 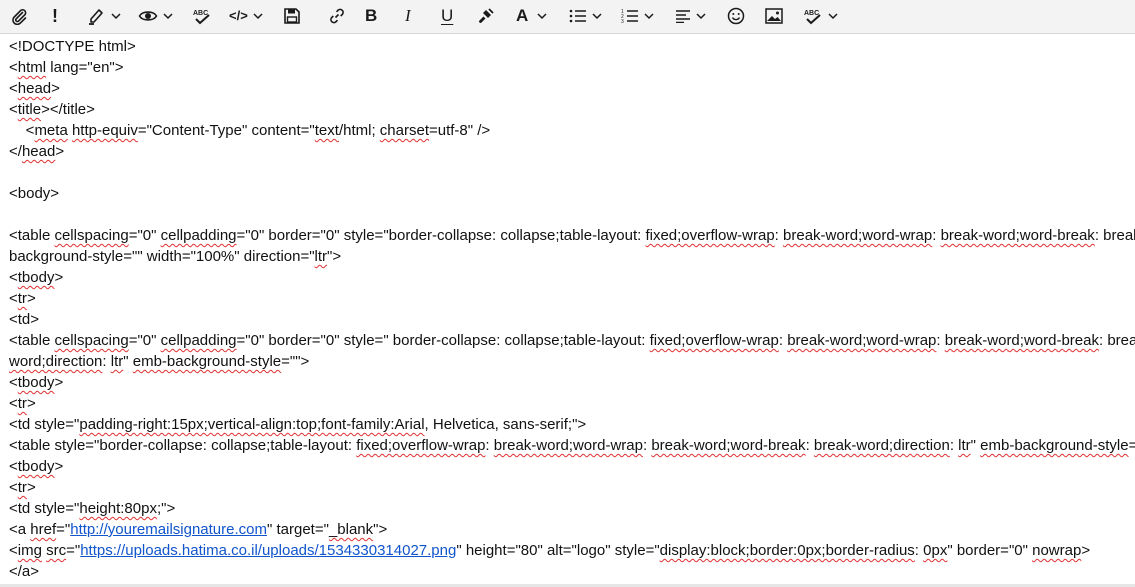 I want to click on code-line: </head>, so click(x=36, y=151).